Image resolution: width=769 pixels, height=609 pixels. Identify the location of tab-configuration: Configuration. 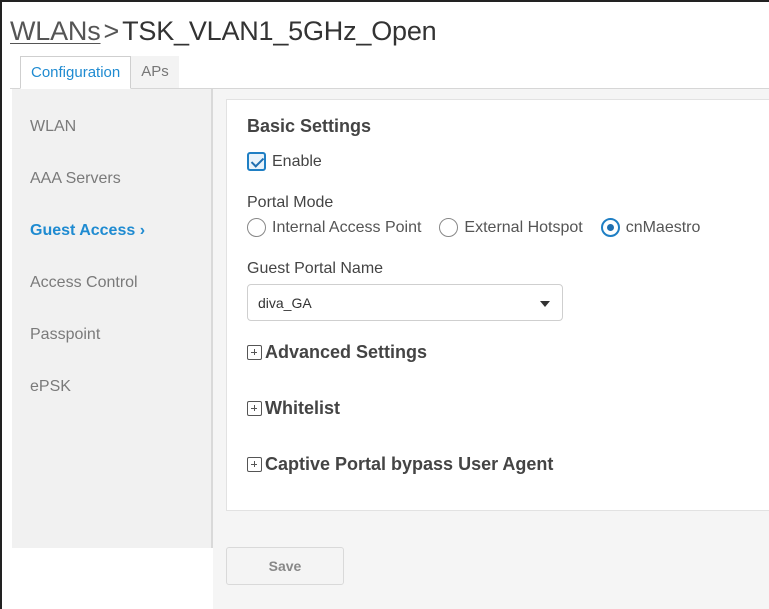
(76, 72).